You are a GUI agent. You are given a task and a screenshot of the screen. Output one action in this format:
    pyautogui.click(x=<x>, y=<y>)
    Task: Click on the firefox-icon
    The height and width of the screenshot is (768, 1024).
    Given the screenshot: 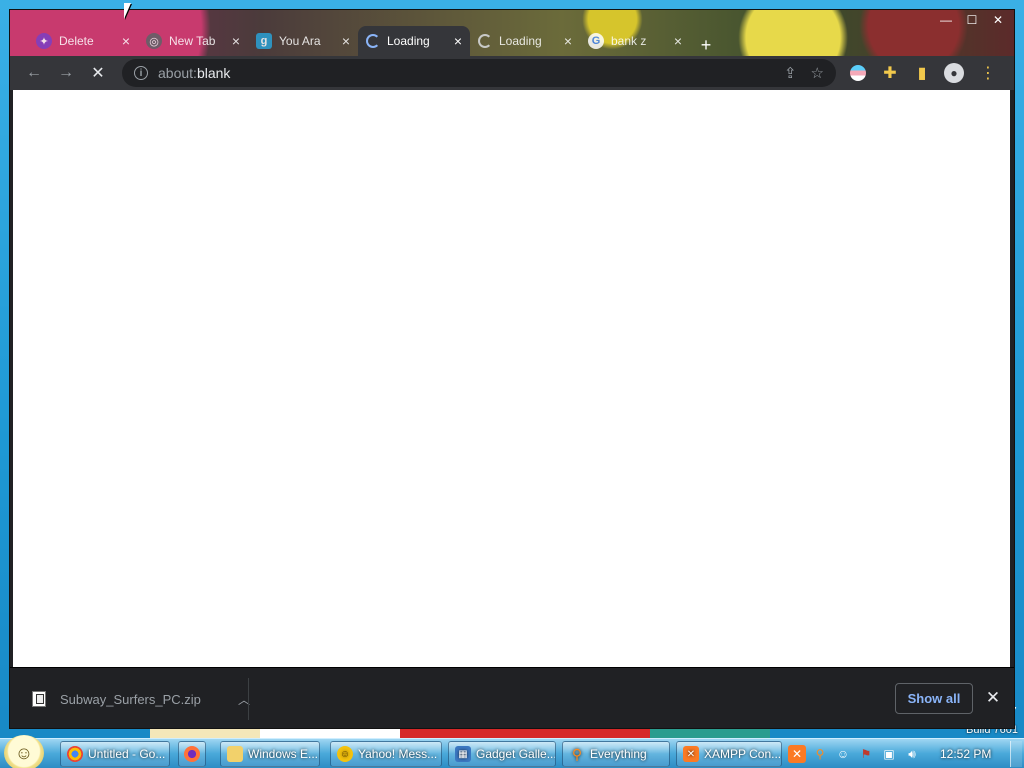 What is the action you would take?
    pyautogui.click(x=192, y=754)
    